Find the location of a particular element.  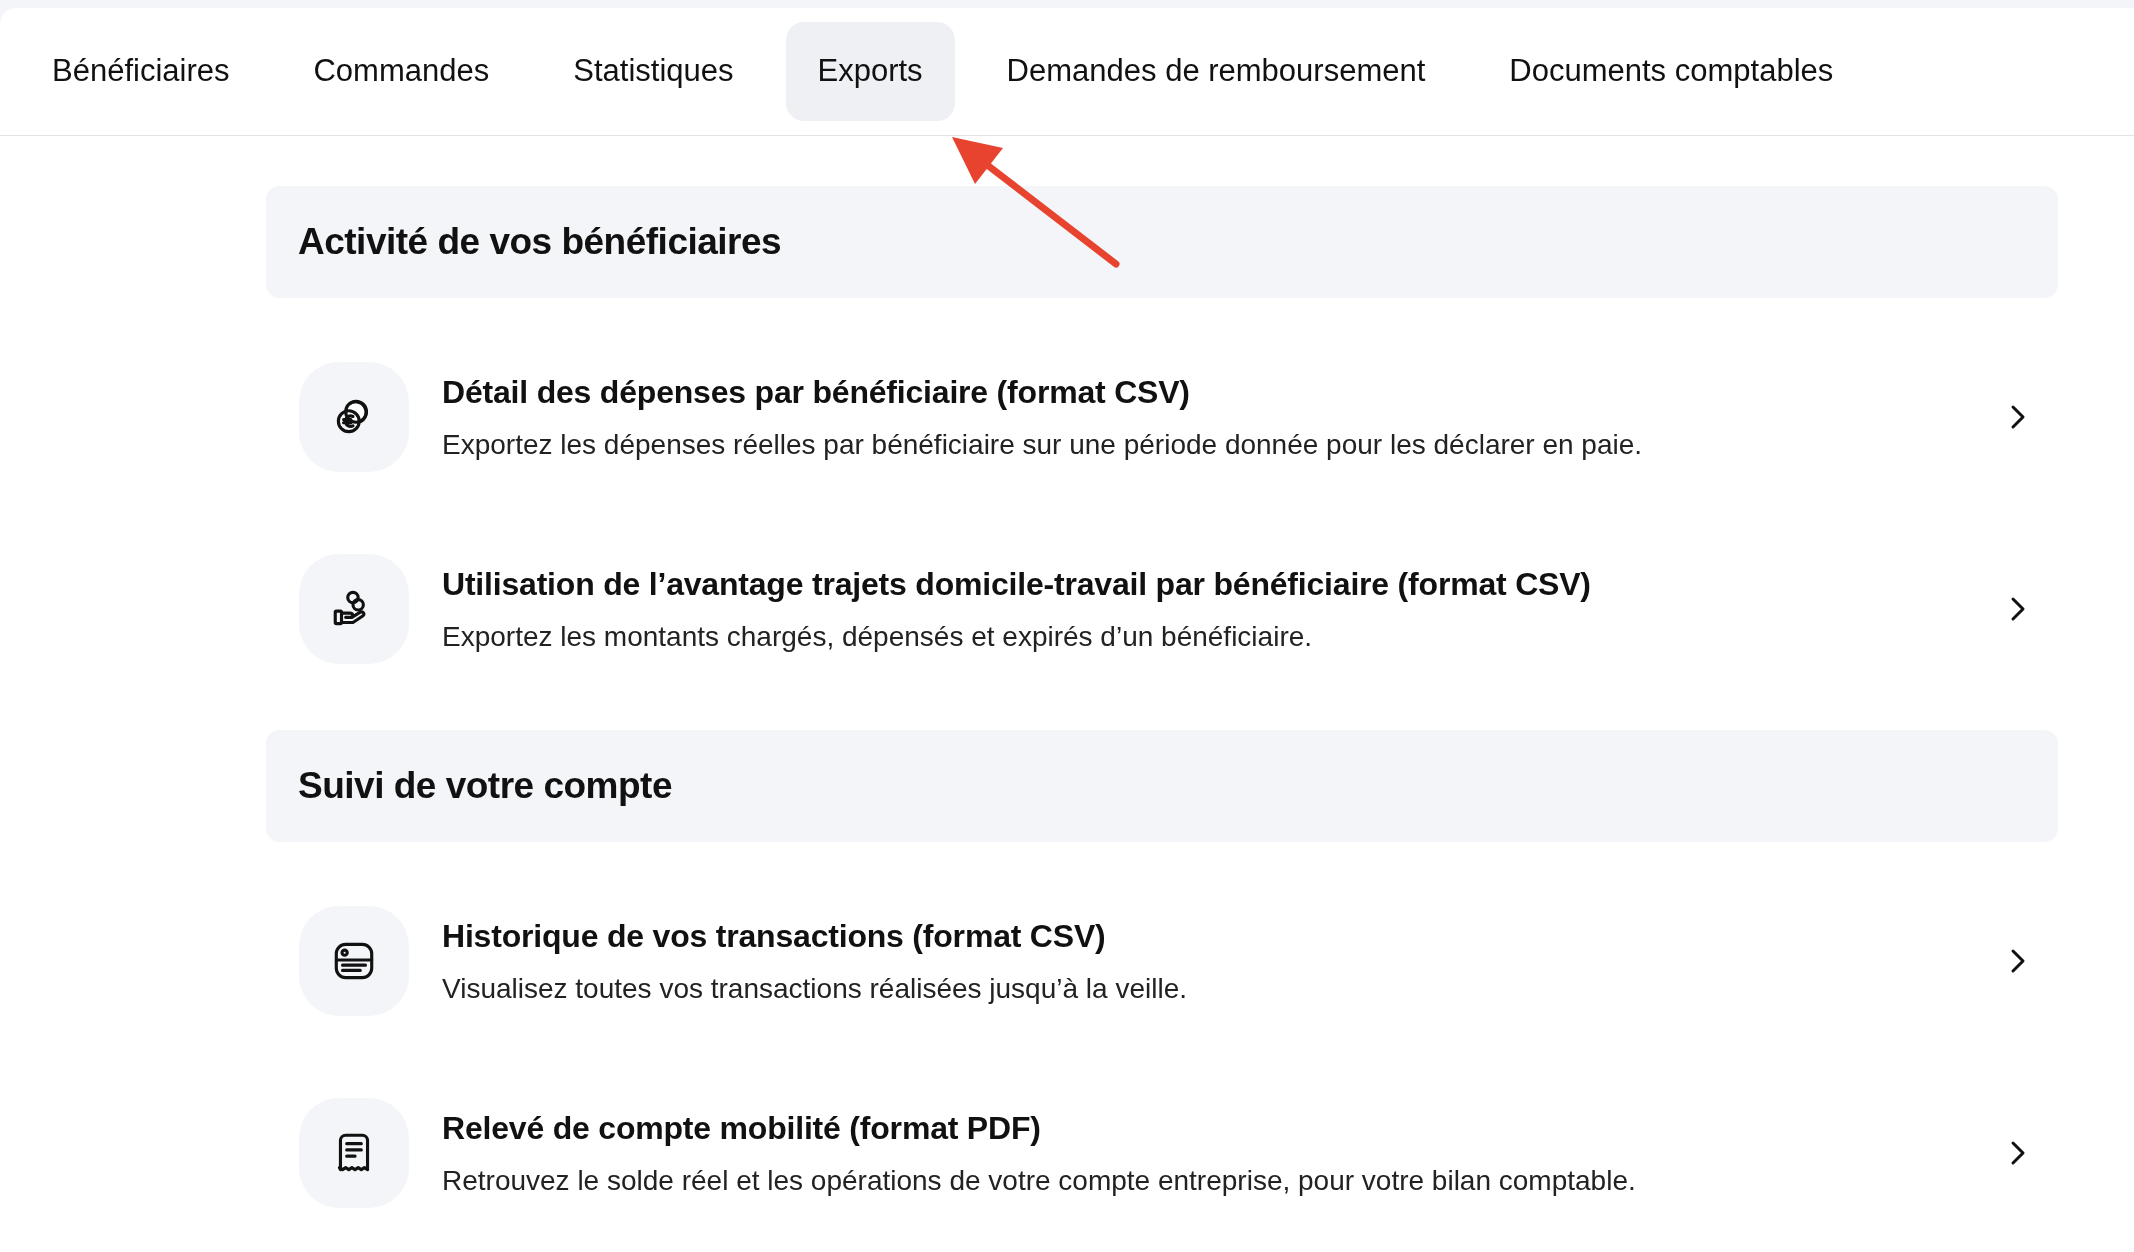

export-title: Détail des dépenses par bénéficiaire (format CSV) is located at coordinates (816, 392).